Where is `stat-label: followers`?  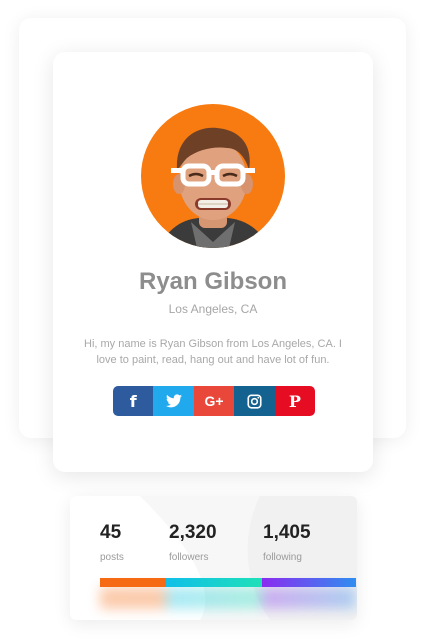
stat-label: followers is located at coordinates (189, 557).